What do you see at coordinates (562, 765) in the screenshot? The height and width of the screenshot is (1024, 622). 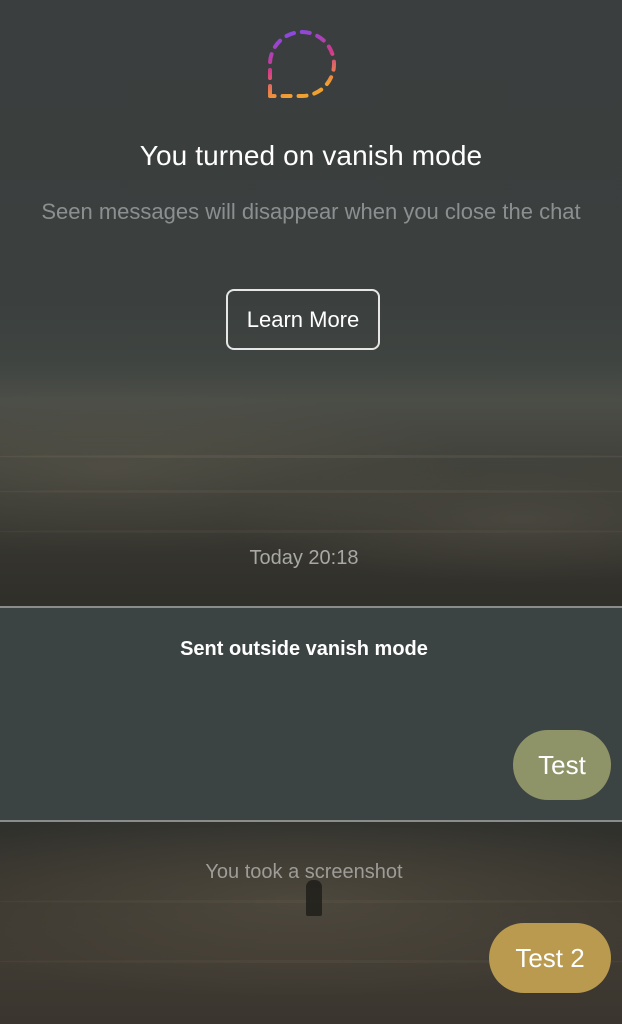 I see `message-bubble: Test` at bounding box center [562, 765].